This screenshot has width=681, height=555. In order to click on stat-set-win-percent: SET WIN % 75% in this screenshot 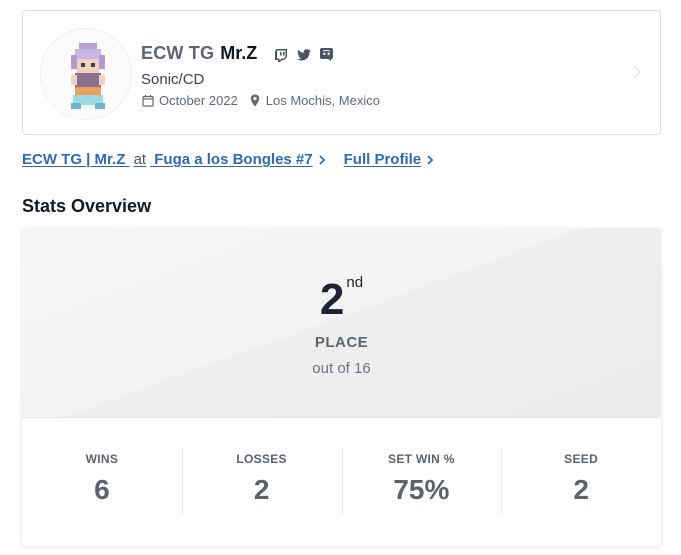, I will do `click(421, 482)`.